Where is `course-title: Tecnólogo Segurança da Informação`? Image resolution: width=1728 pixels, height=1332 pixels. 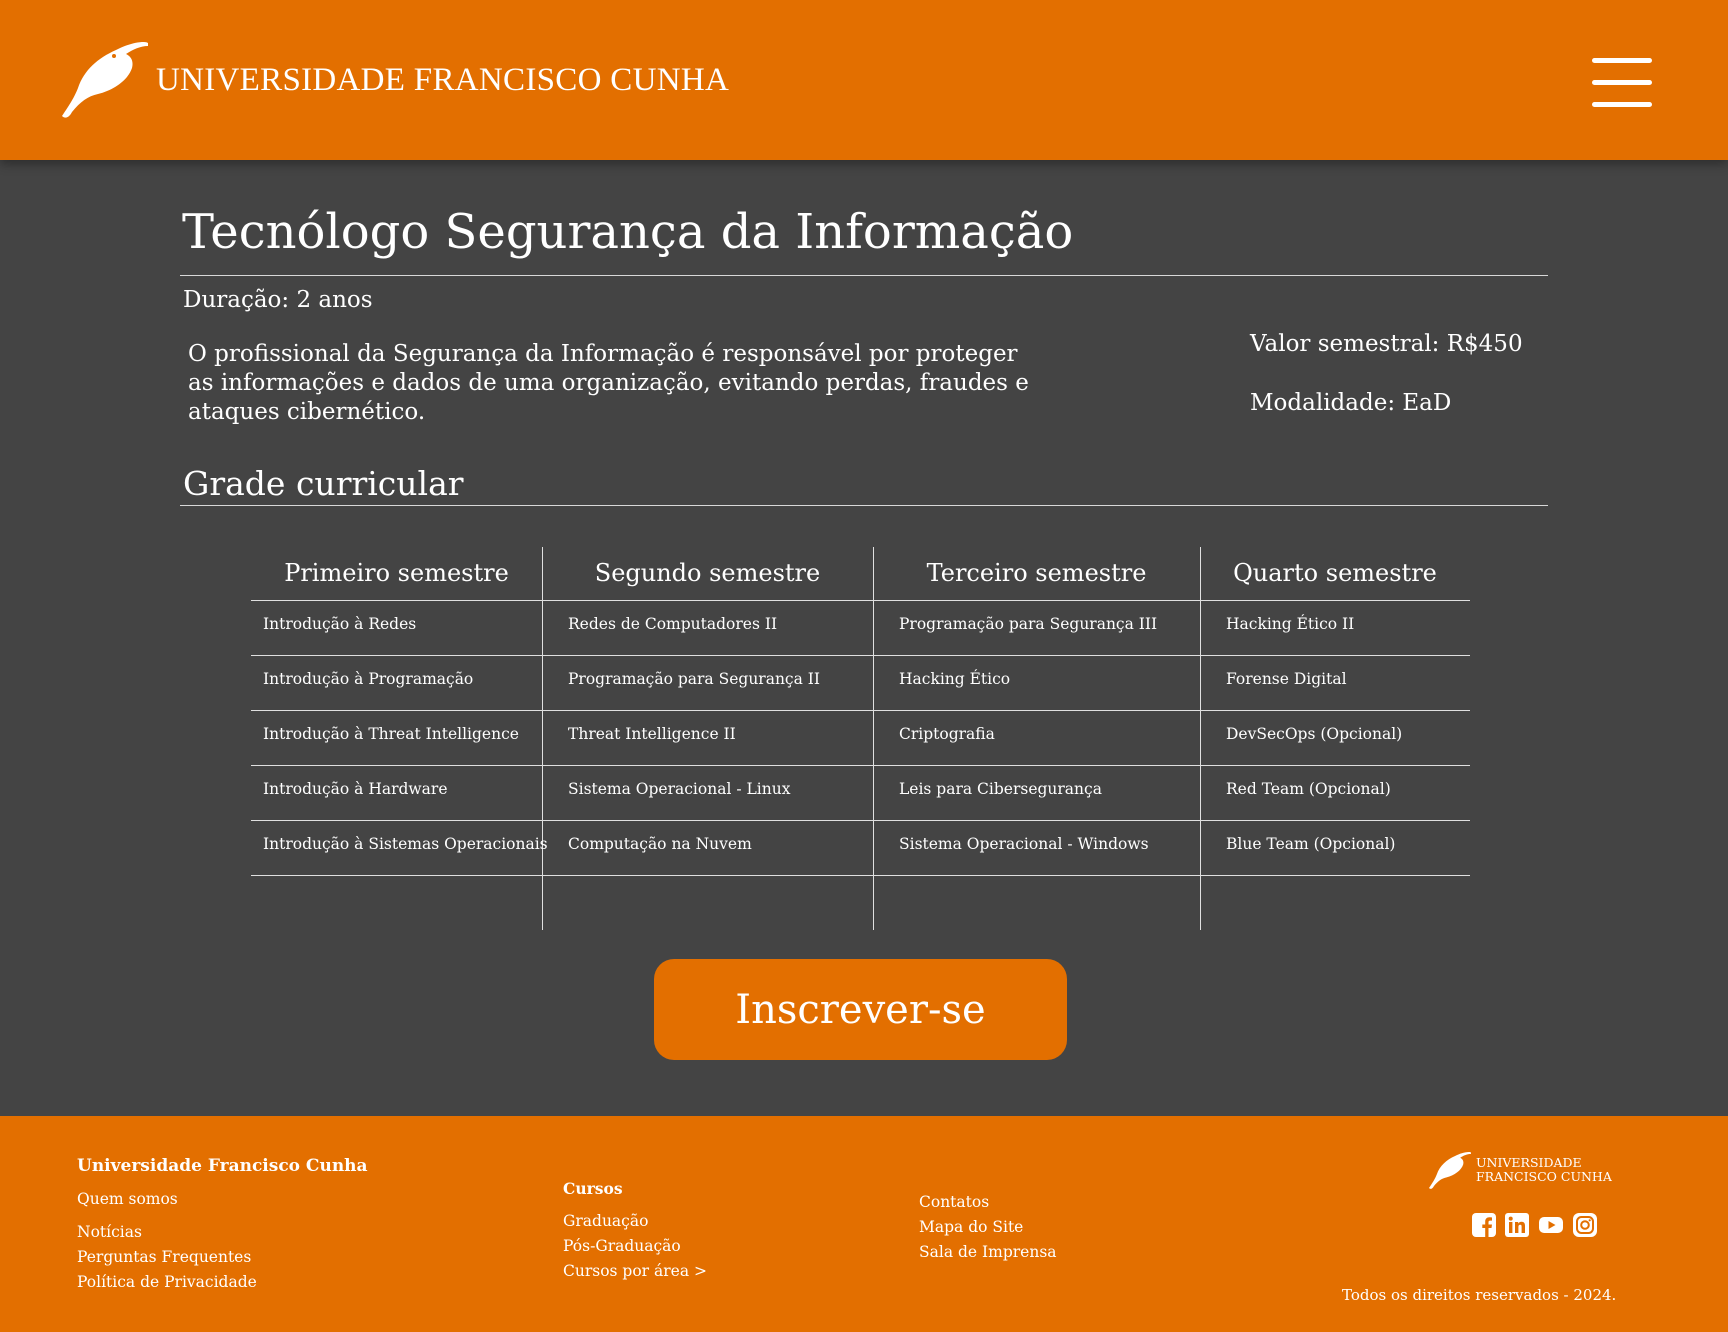
course-title: Tecnólogo Segurança da Informação is located at coordinates (628, 232).